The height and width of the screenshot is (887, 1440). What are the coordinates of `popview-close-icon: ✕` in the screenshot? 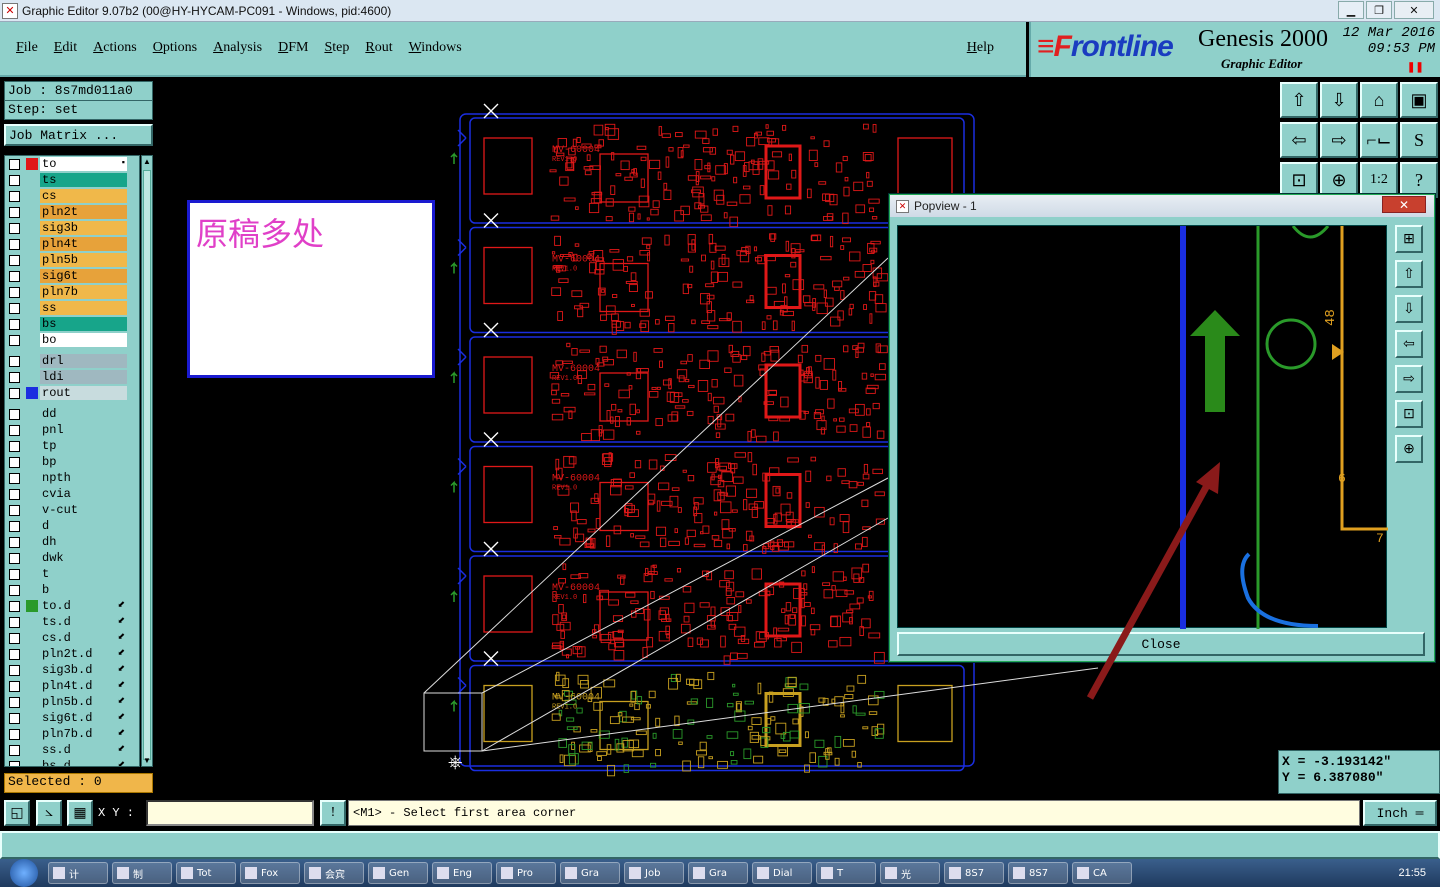 It's located at (1404, 204).